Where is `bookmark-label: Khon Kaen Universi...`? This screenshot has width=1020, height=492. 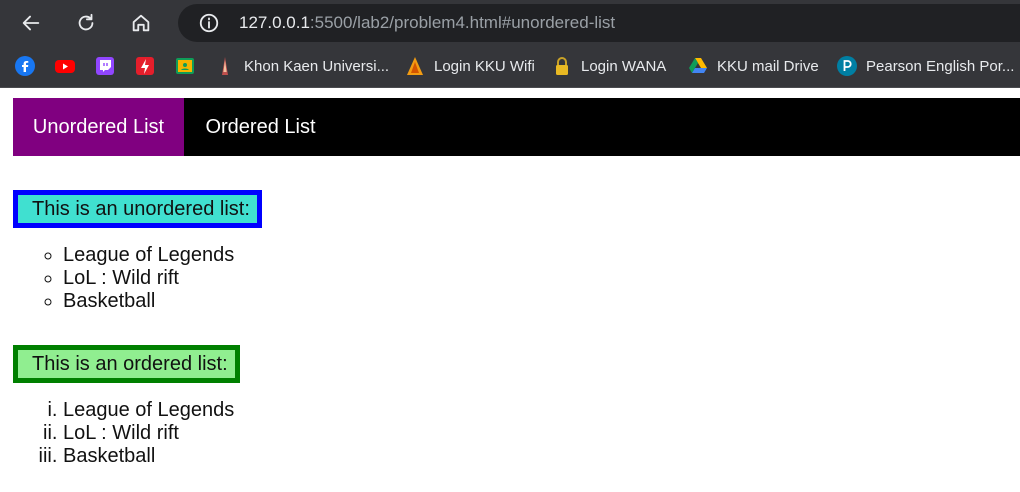
bookmark-label: Khon Kaen Universi... is located at coordinates (317, 66).